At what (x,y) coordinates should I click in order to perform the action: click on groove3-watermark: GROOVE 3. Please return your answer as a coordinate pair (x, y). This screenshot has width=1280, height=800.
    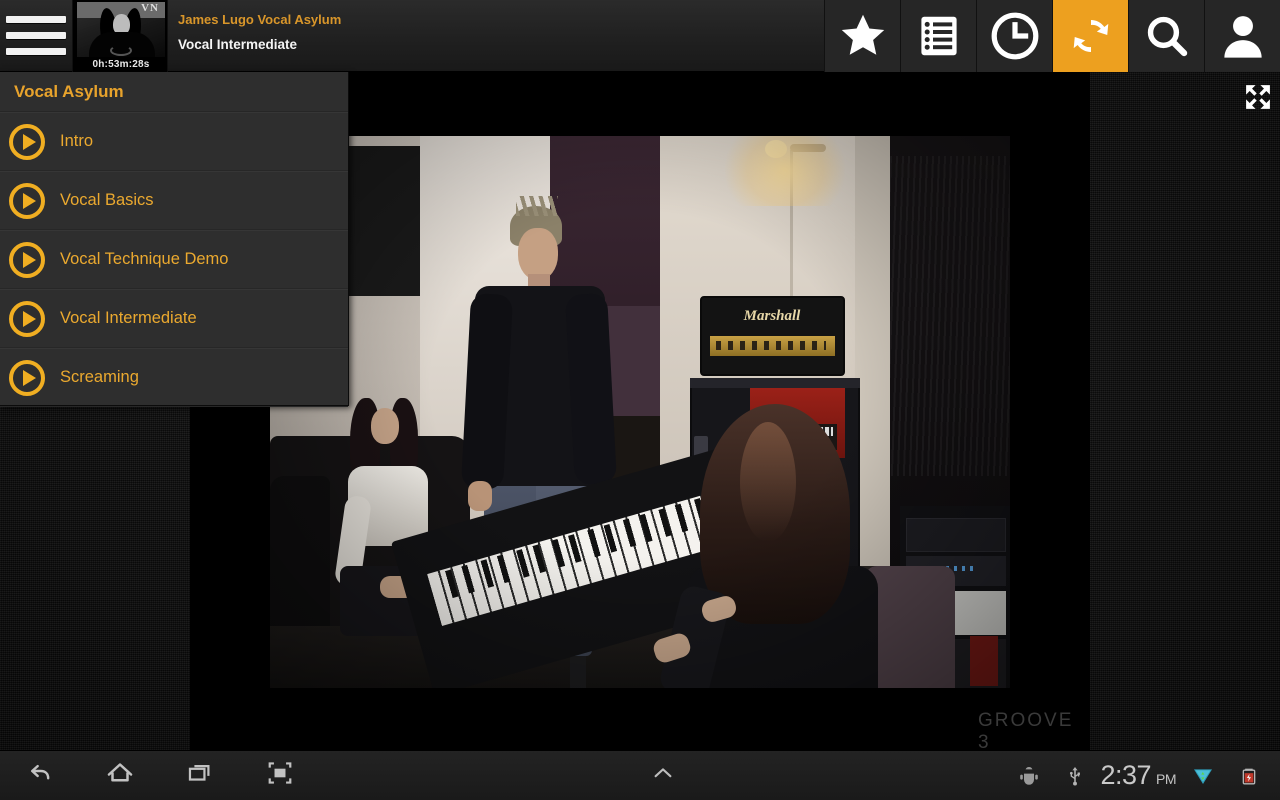
    Looking at the image, I should click on (1026, 730).